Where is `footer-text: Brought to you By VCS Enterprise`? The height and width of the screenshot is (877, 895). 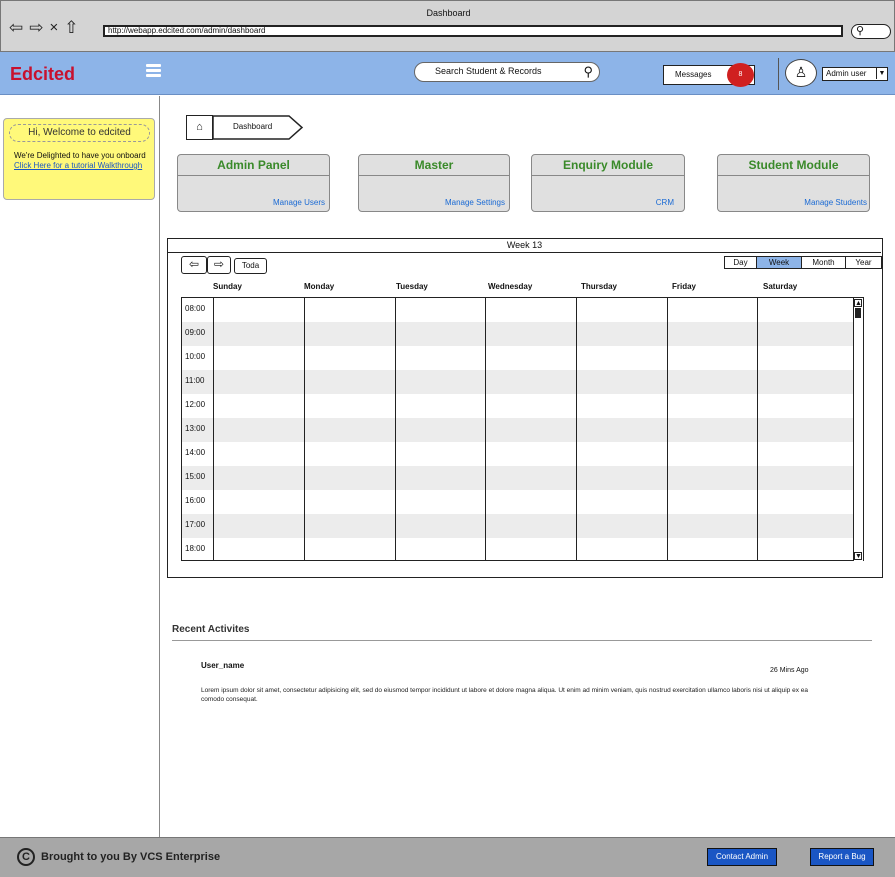 footer-text: Brought to you By VCS Enterprise is located at coordinates (131, 857).